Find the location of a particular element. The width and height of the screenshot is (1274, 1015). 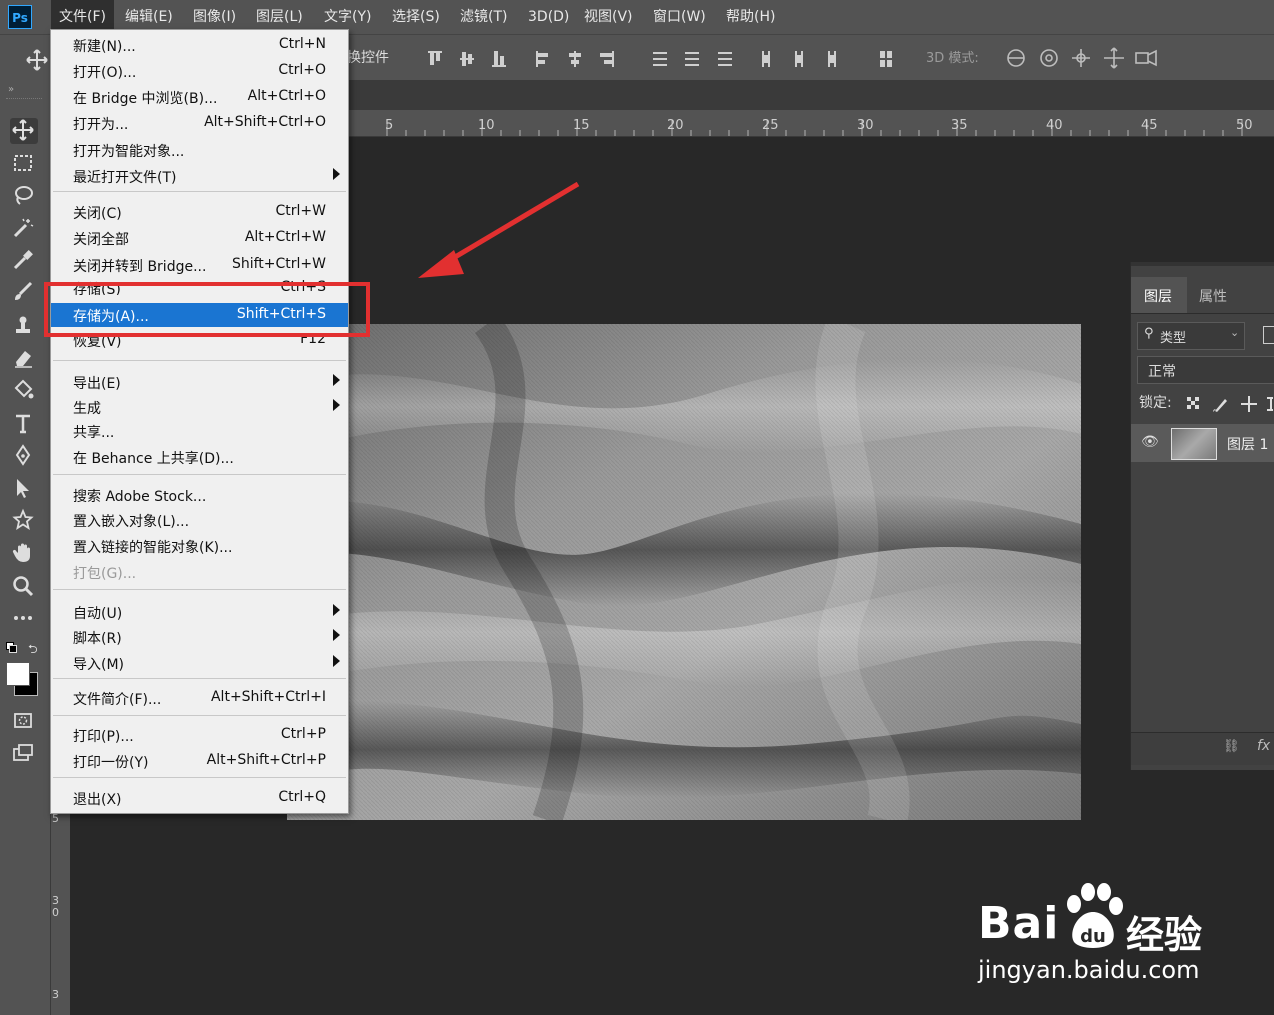

default-colors-icon is located at coordinates (11, 647).